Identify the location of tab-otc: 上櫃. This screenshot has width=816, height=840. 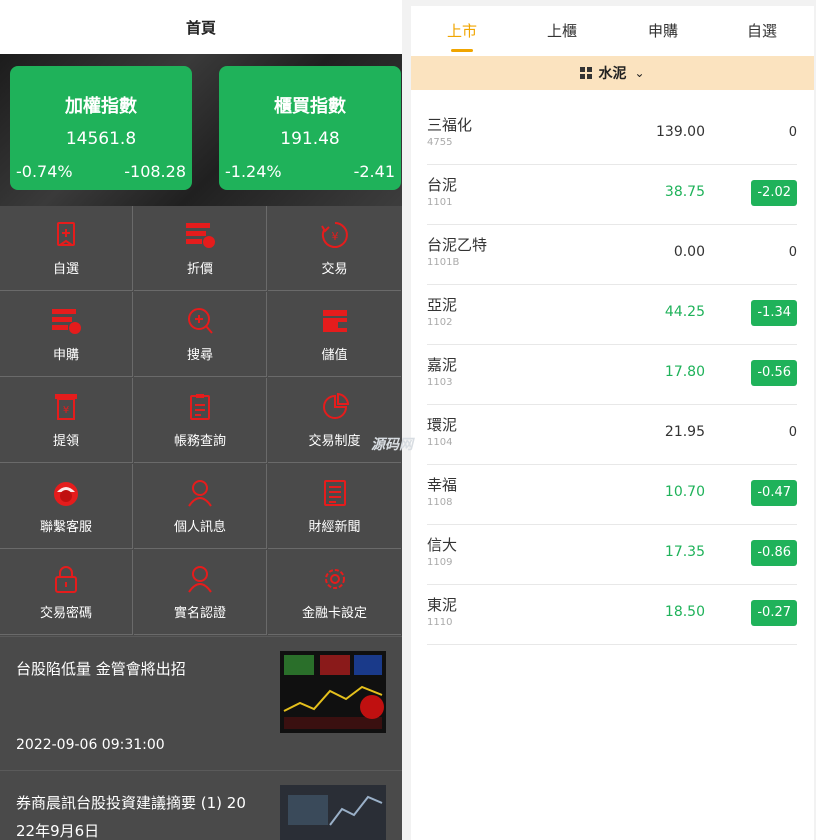
(562, 30).